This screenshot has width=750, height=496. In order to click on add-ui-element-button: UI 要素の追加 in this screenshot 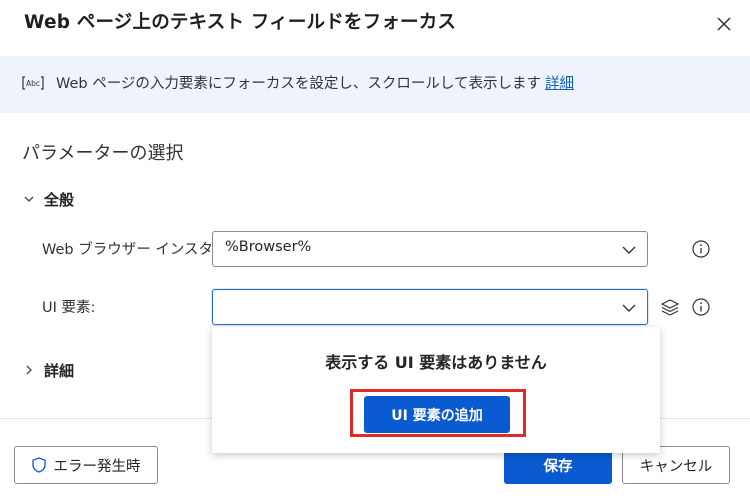, I will do `click(437, 414)`.